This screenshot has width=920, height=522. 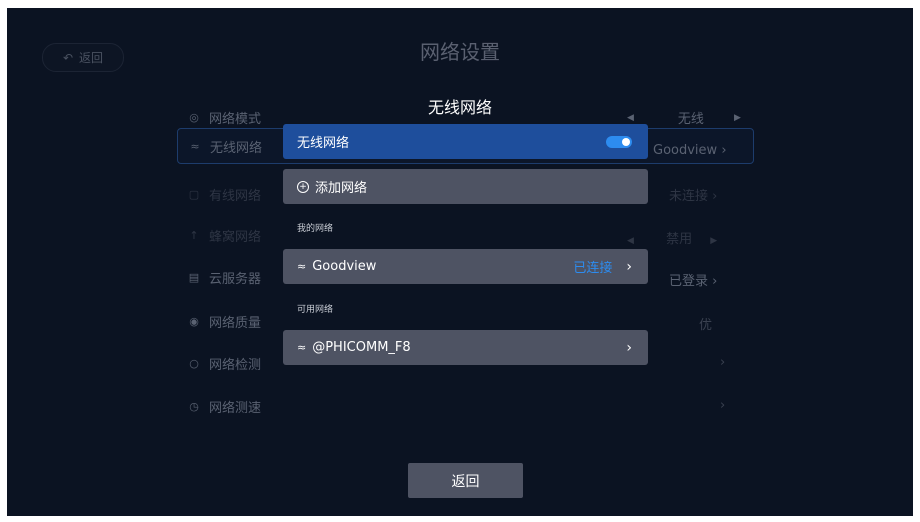 I want to click on bg-row-label: 网络质量, so click(x=235, y=323).